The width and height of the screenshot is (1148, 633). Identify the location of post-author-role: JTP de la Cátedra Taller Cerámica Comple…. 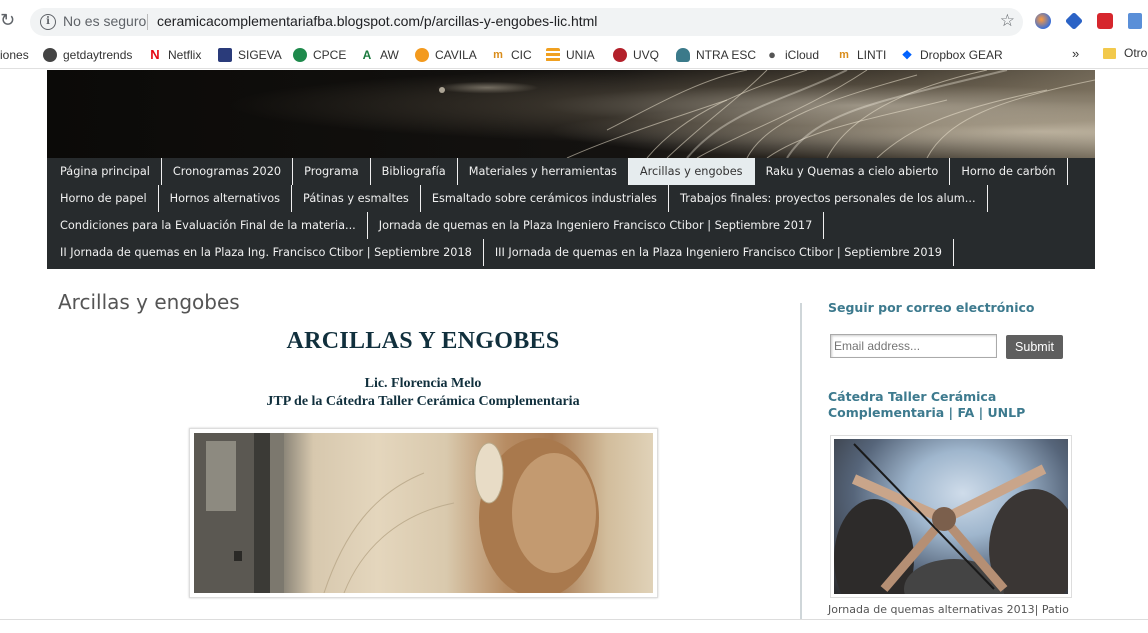
(423, 401).